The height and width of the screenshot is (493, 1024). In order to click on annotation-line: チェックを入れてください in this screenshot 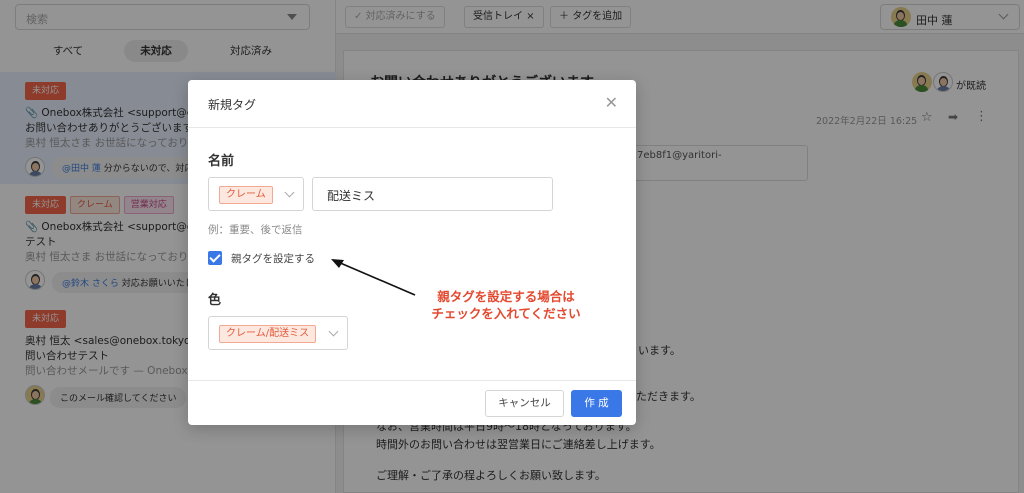, I will do `click(506, 313)`.